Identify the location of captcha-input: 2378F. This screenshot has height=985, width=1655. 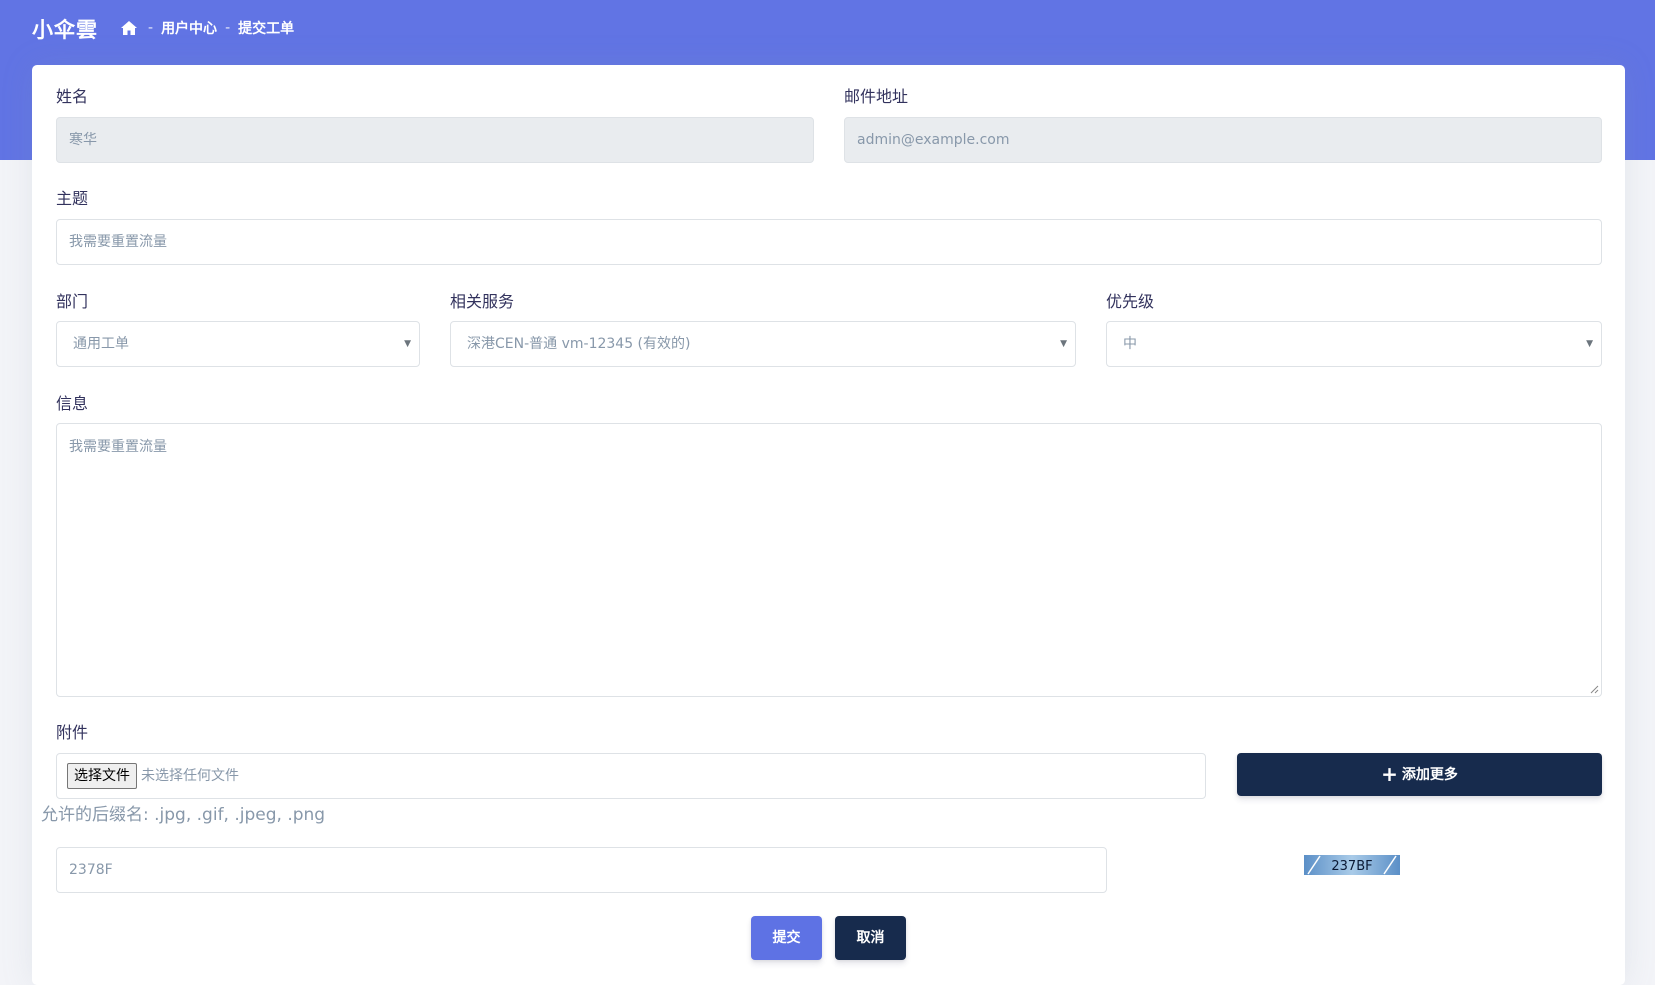
(581, 870).